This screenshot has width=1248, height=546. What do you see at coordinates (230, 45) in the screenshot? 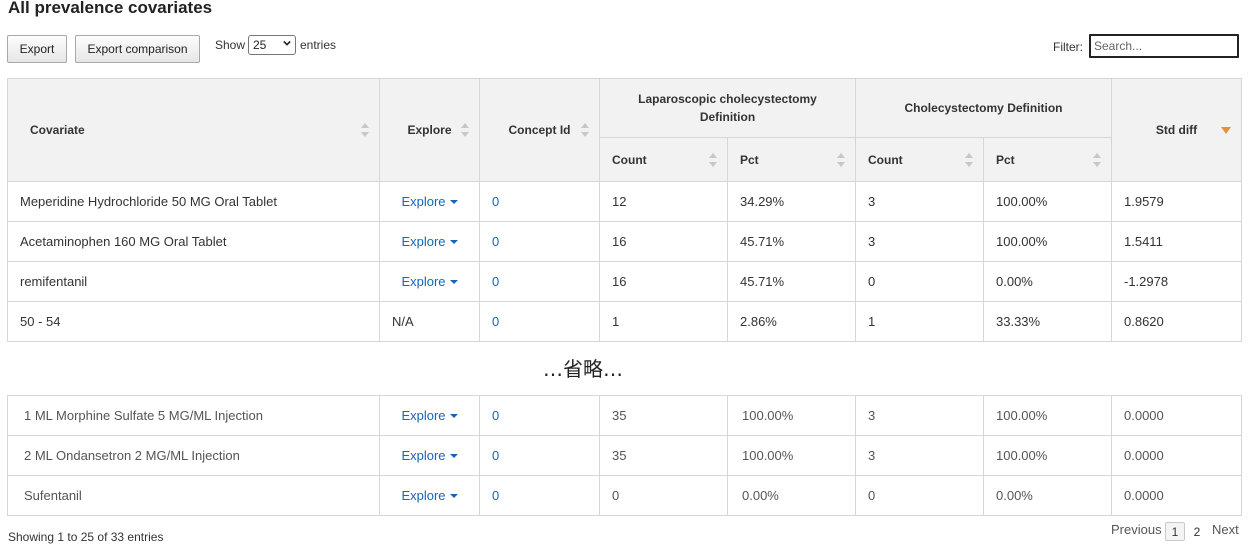
I see `show-label: Show` at bounding box center [230, 45].